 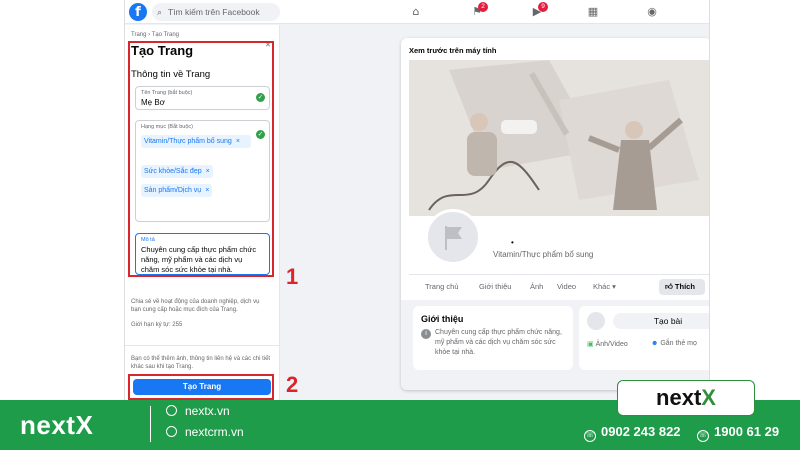 I want to click on tab-more: Khác ▾, so click(x=604, y=286).